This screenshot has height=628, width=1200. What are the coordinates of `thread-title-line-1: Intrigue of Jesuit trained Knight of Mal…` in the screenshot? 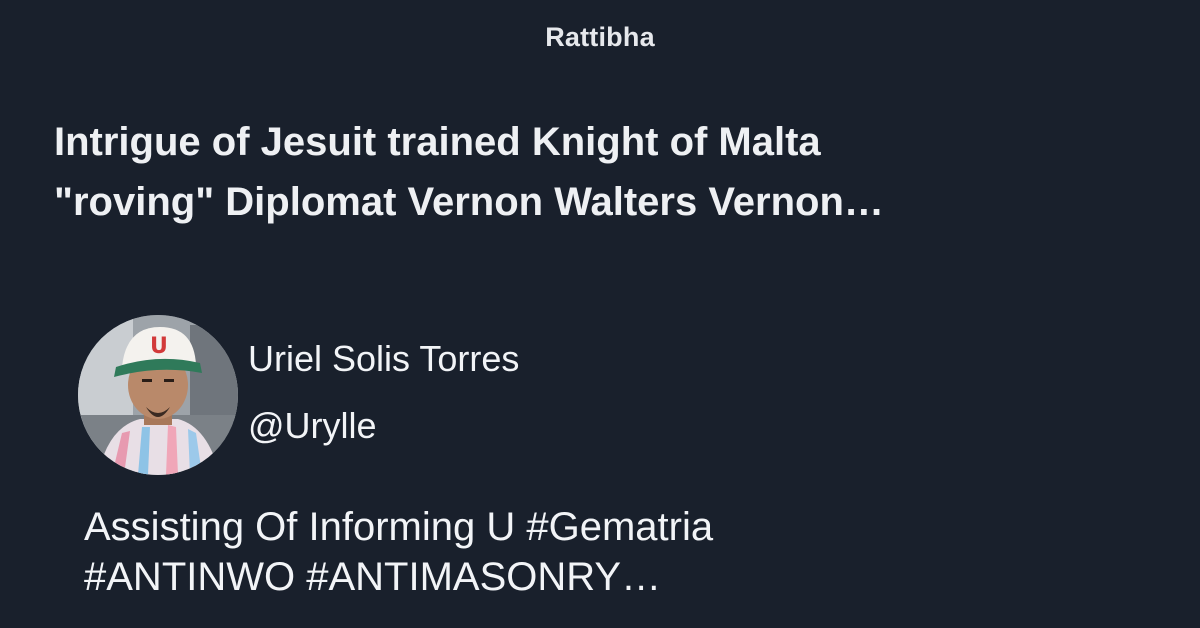 It's located at (437, 142).